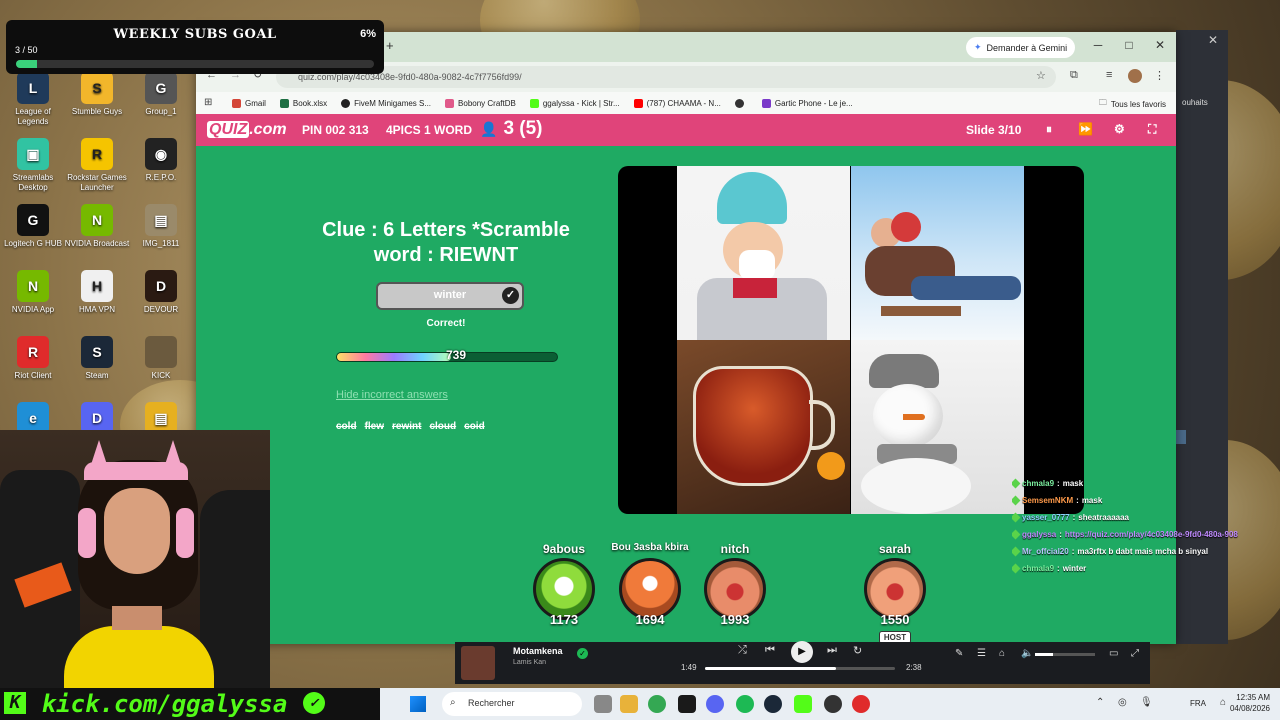  I want to click on repeat-icon: ↻, so click(857, 650).